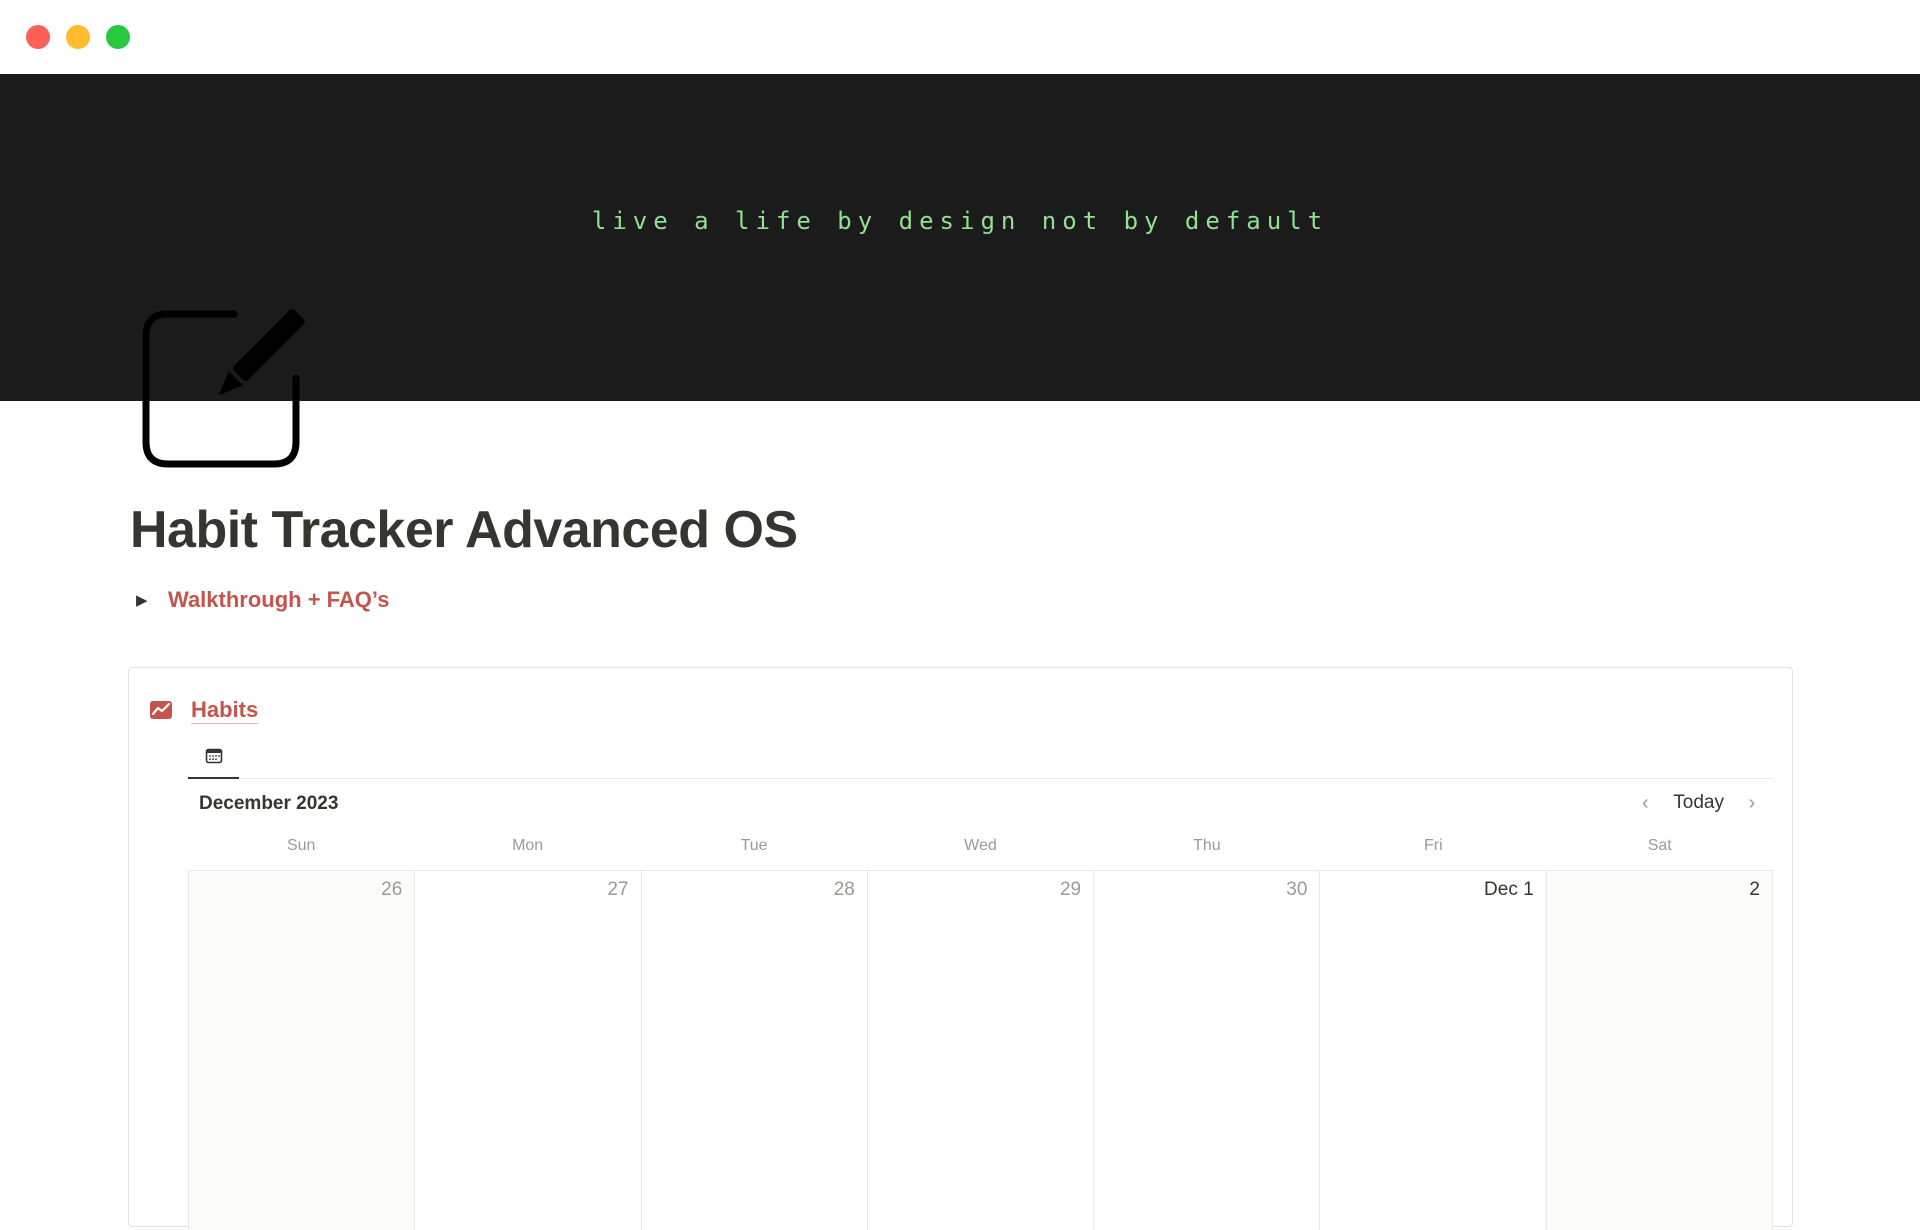 The width and height of the screenshot is (1920, 1230). Describe the element at coordinates (754, 1050) in the screenshot. I see `calendar-day-cell: 28` at that location.